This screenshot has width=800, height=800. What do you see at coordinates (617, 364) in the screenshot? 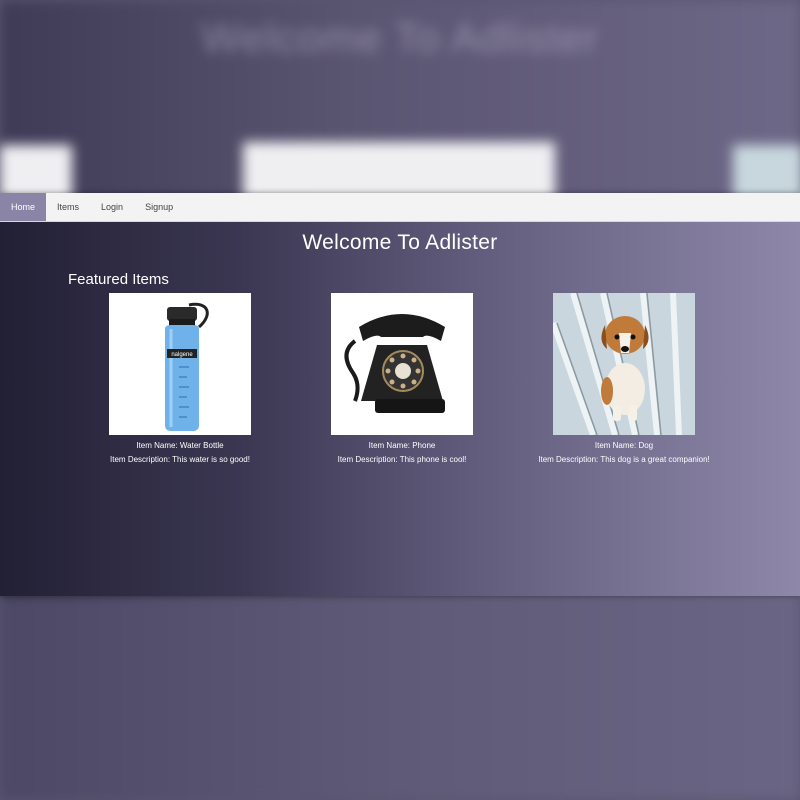
I see `dog-icon` at bounding box center [617, 364].